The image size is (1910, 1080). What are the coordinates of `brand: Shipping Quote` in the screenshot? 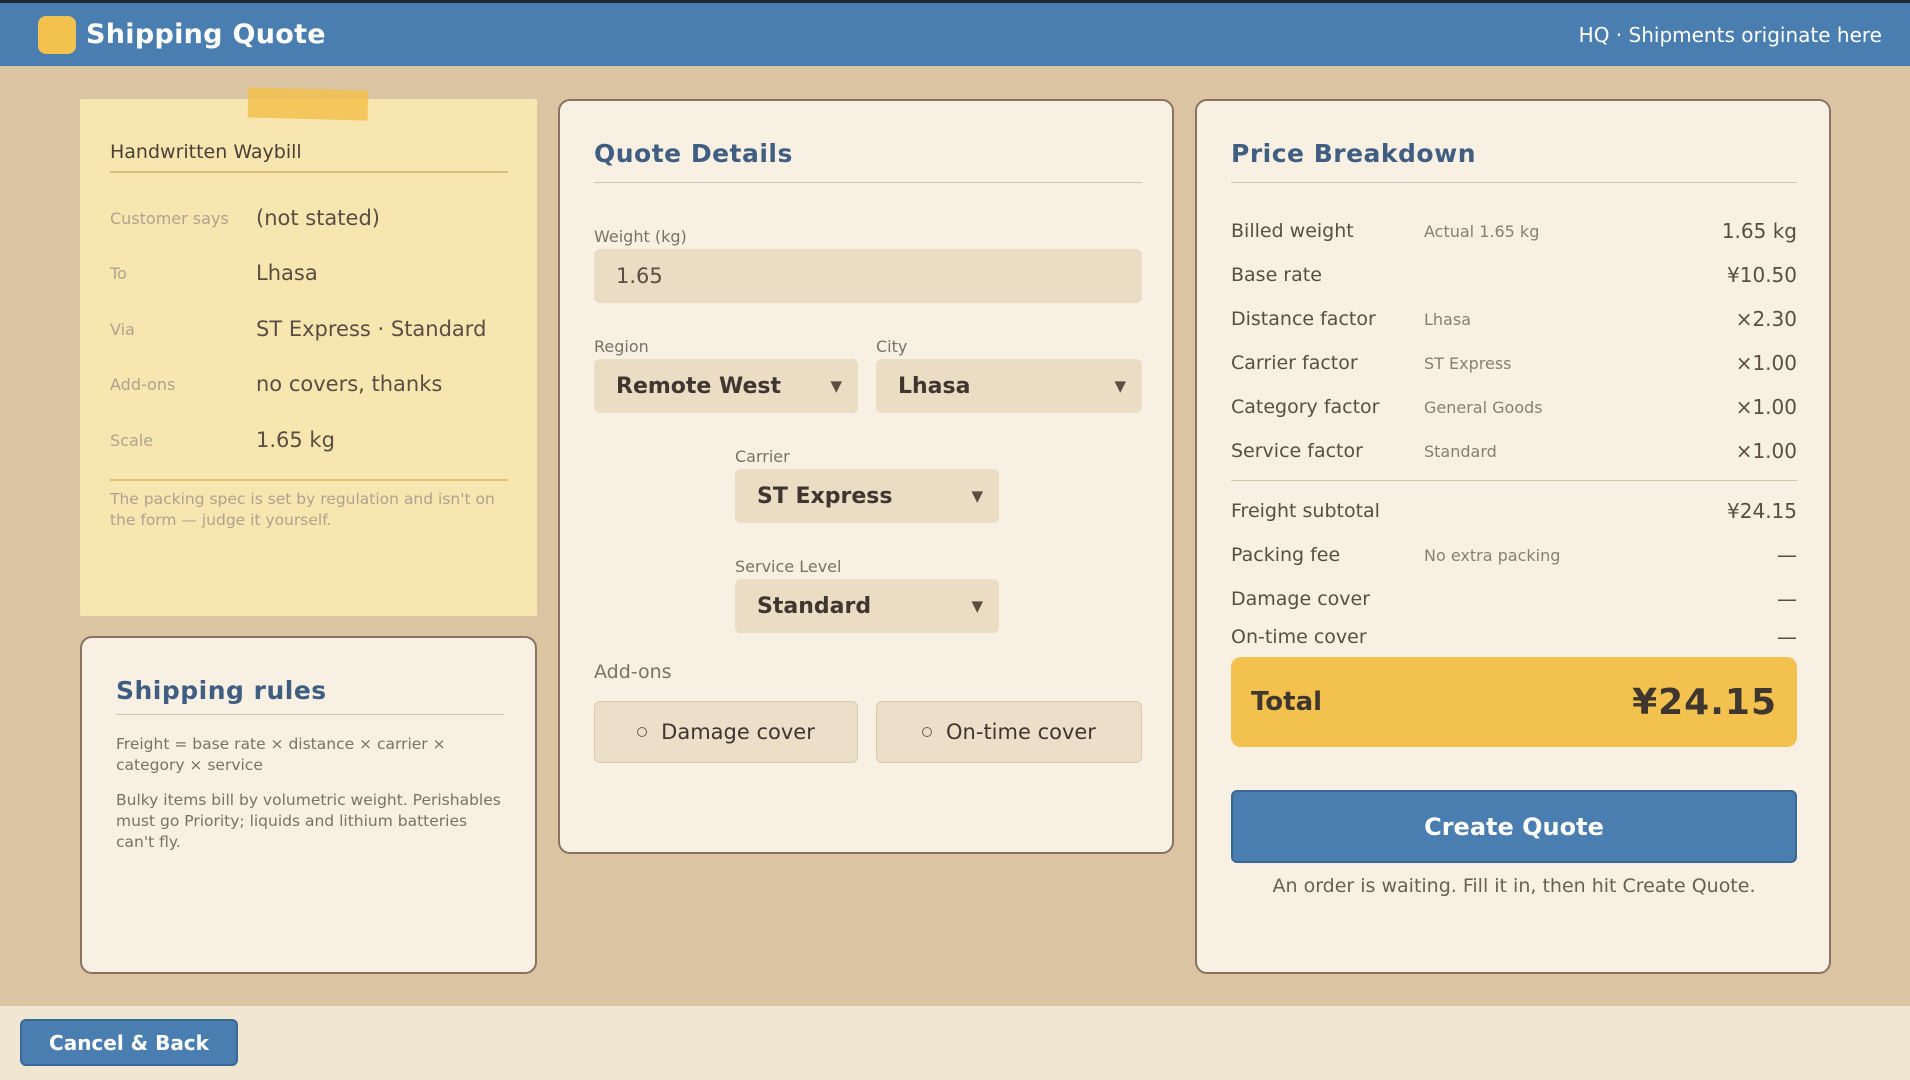 It's located at (182, 34).